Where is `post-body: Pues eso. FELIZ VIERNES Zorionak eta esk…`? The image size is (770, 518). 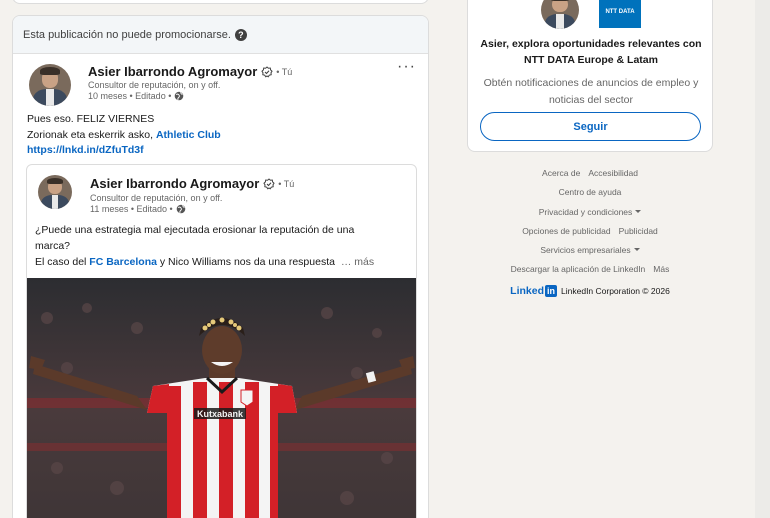 post-body: Pues eso. FELIZ VIERNES Zorionak eta esk… is located at coordinates (224, 135).